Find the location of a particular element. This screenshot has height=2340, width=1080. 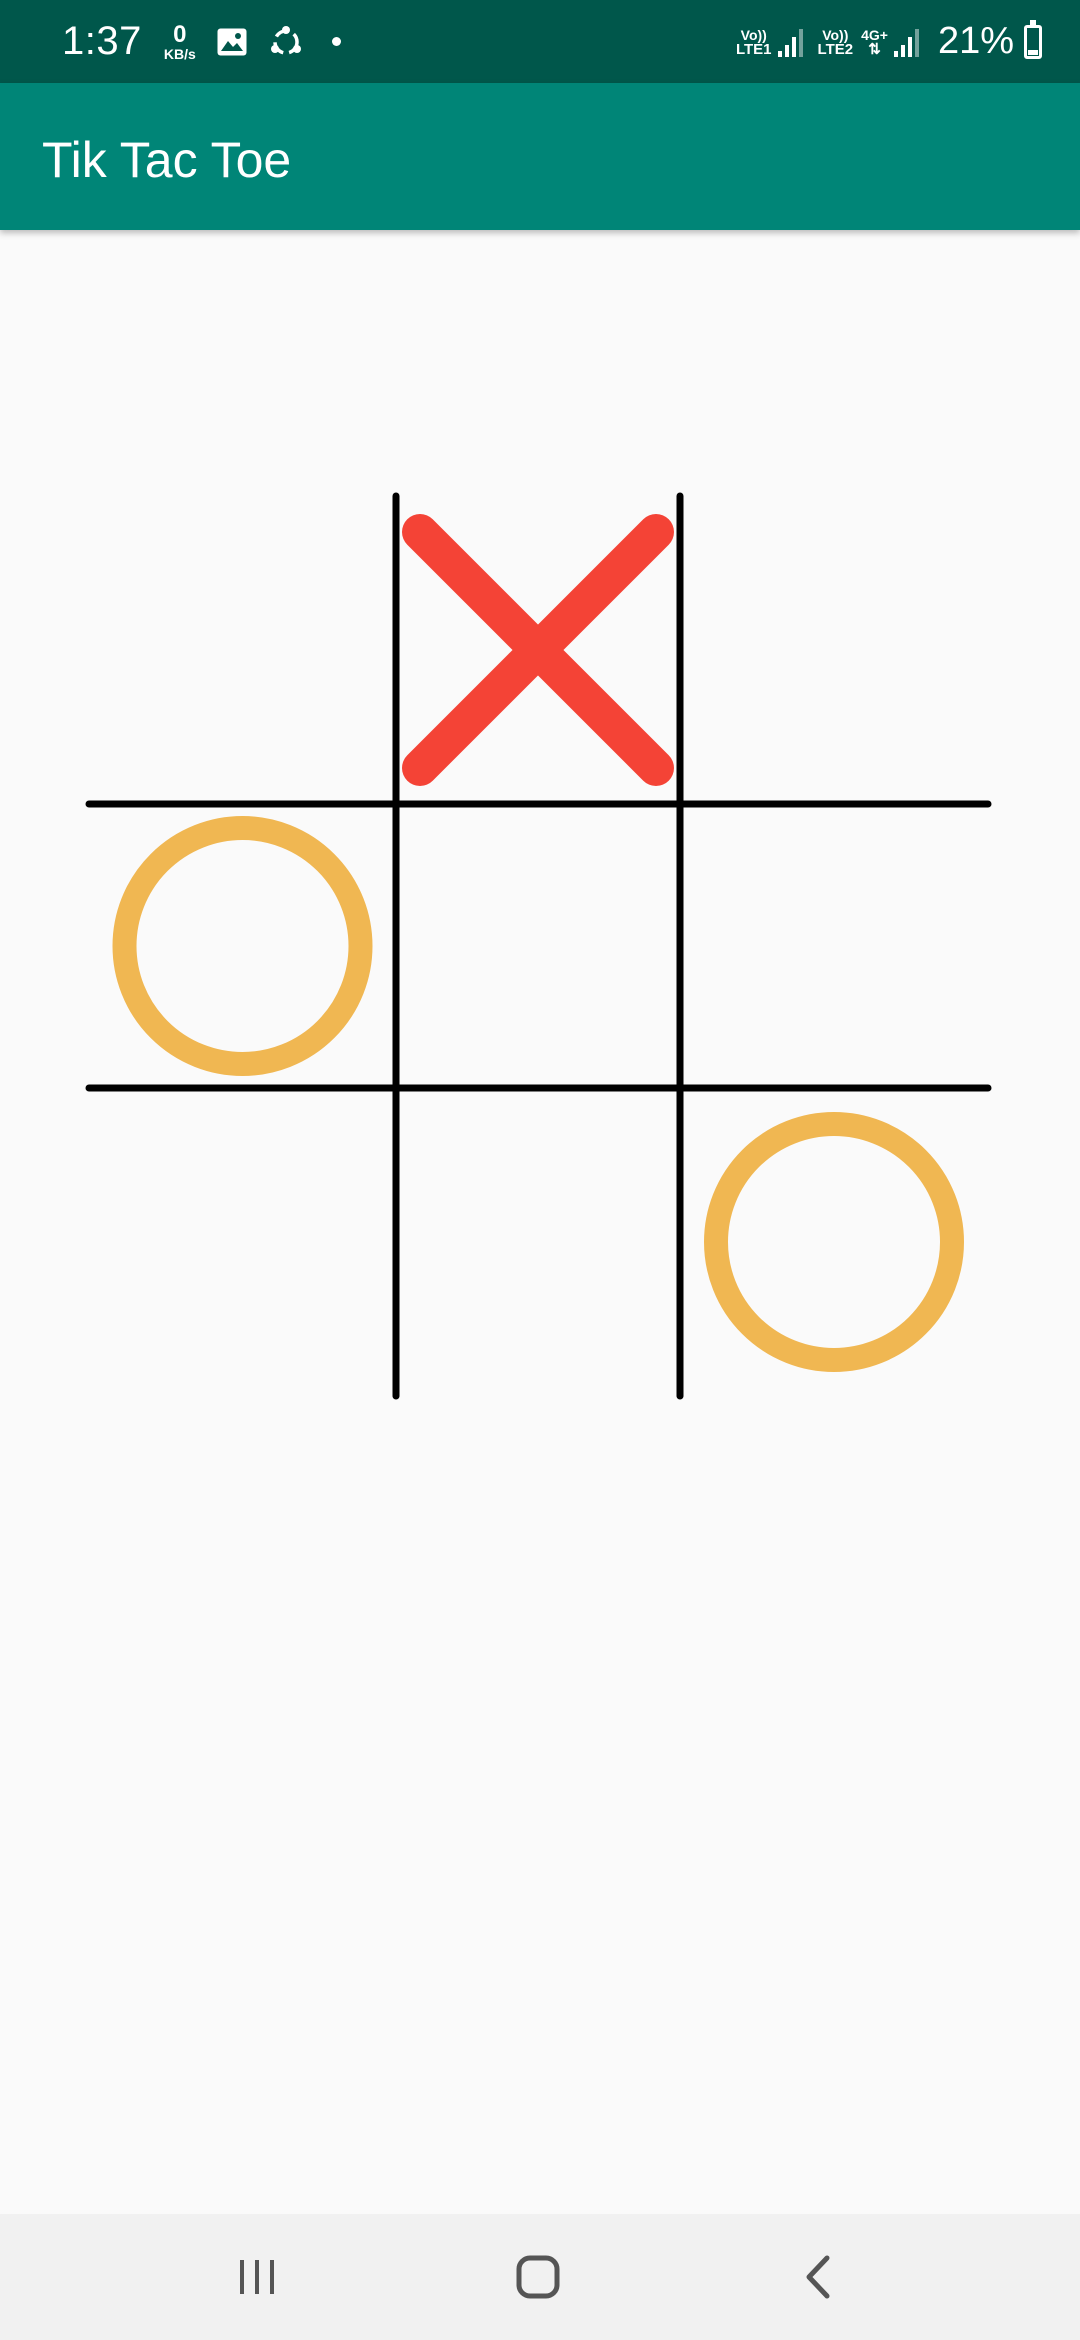

recent-apps-button is located at coordinates (257, 2277).